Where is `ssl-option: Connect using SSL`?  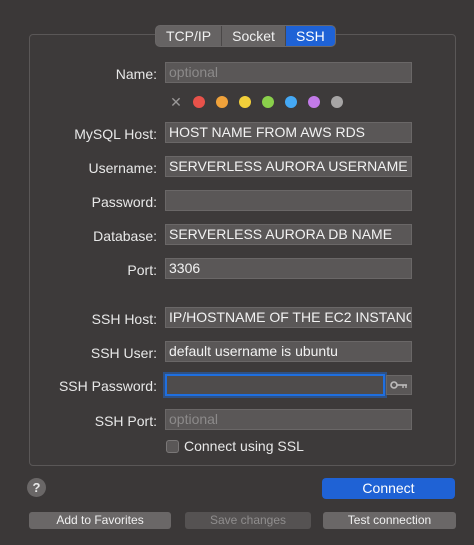 ssl-option: Connect using SSL is located at coordinates (235, 446).